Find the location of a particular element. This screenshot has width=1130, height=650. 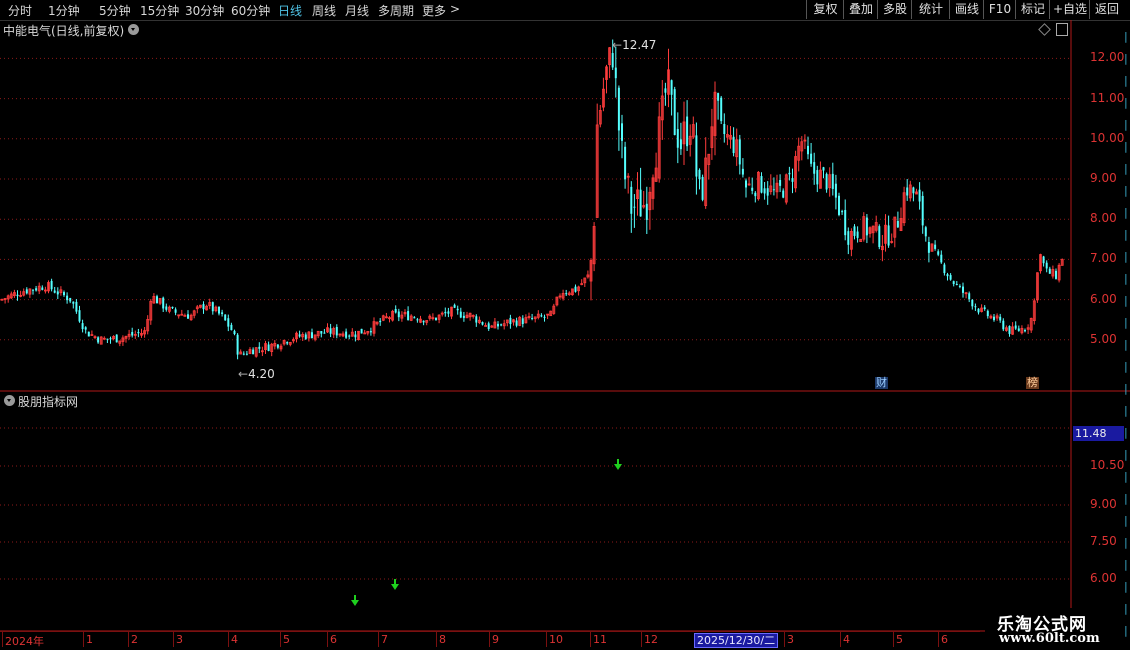

month-label-3: 3 is located at coordinates (179, 639).